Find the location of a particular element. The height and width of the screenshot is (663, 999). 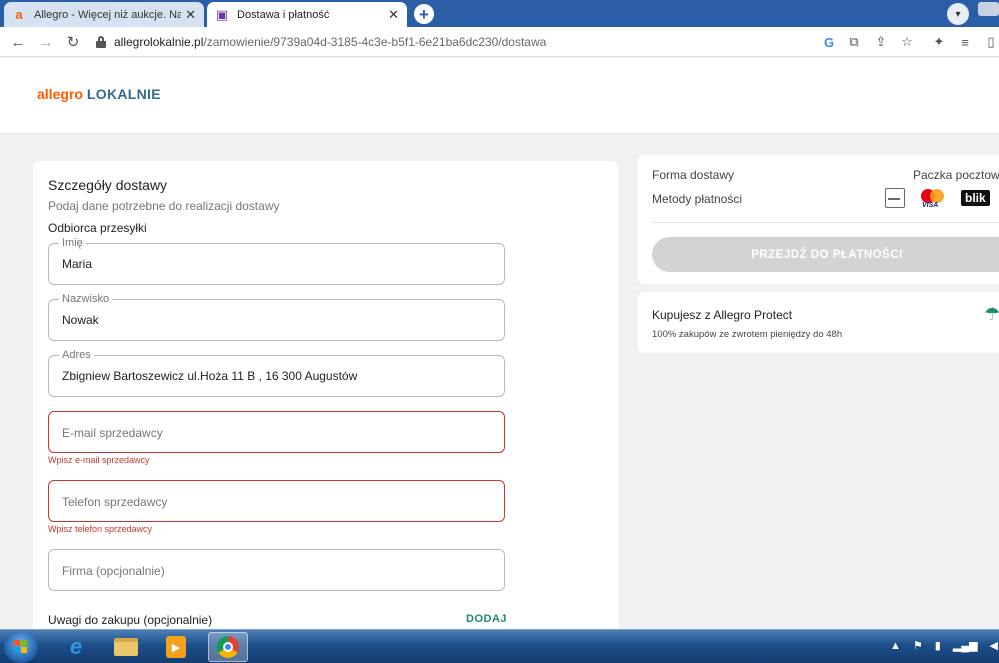

internet-explorer-icon: e is located at coordinates (76, 647).